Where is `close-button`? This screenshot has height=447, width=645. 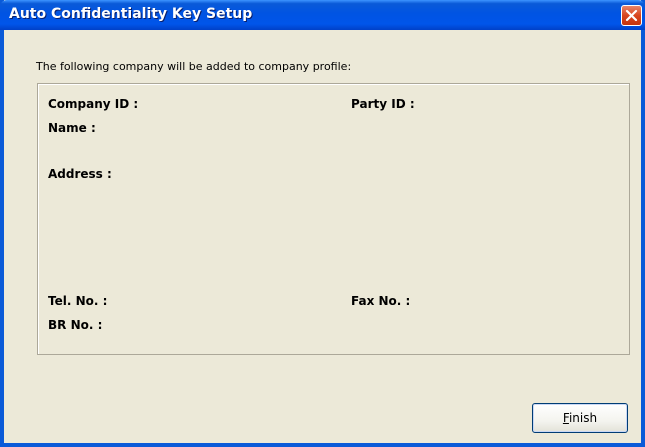 close-button is located at coordinates (631, 15).